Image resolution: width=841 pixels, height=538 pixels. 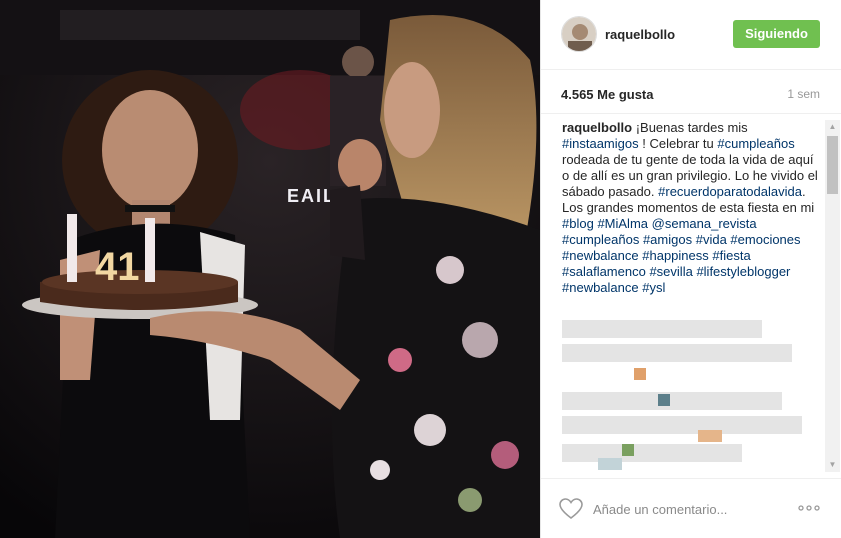 What do you see at coordinates (678, 143) in the screenshot?
I see `caption-text-segment: ! Celebrar tu` at bounding box center [678, 143].